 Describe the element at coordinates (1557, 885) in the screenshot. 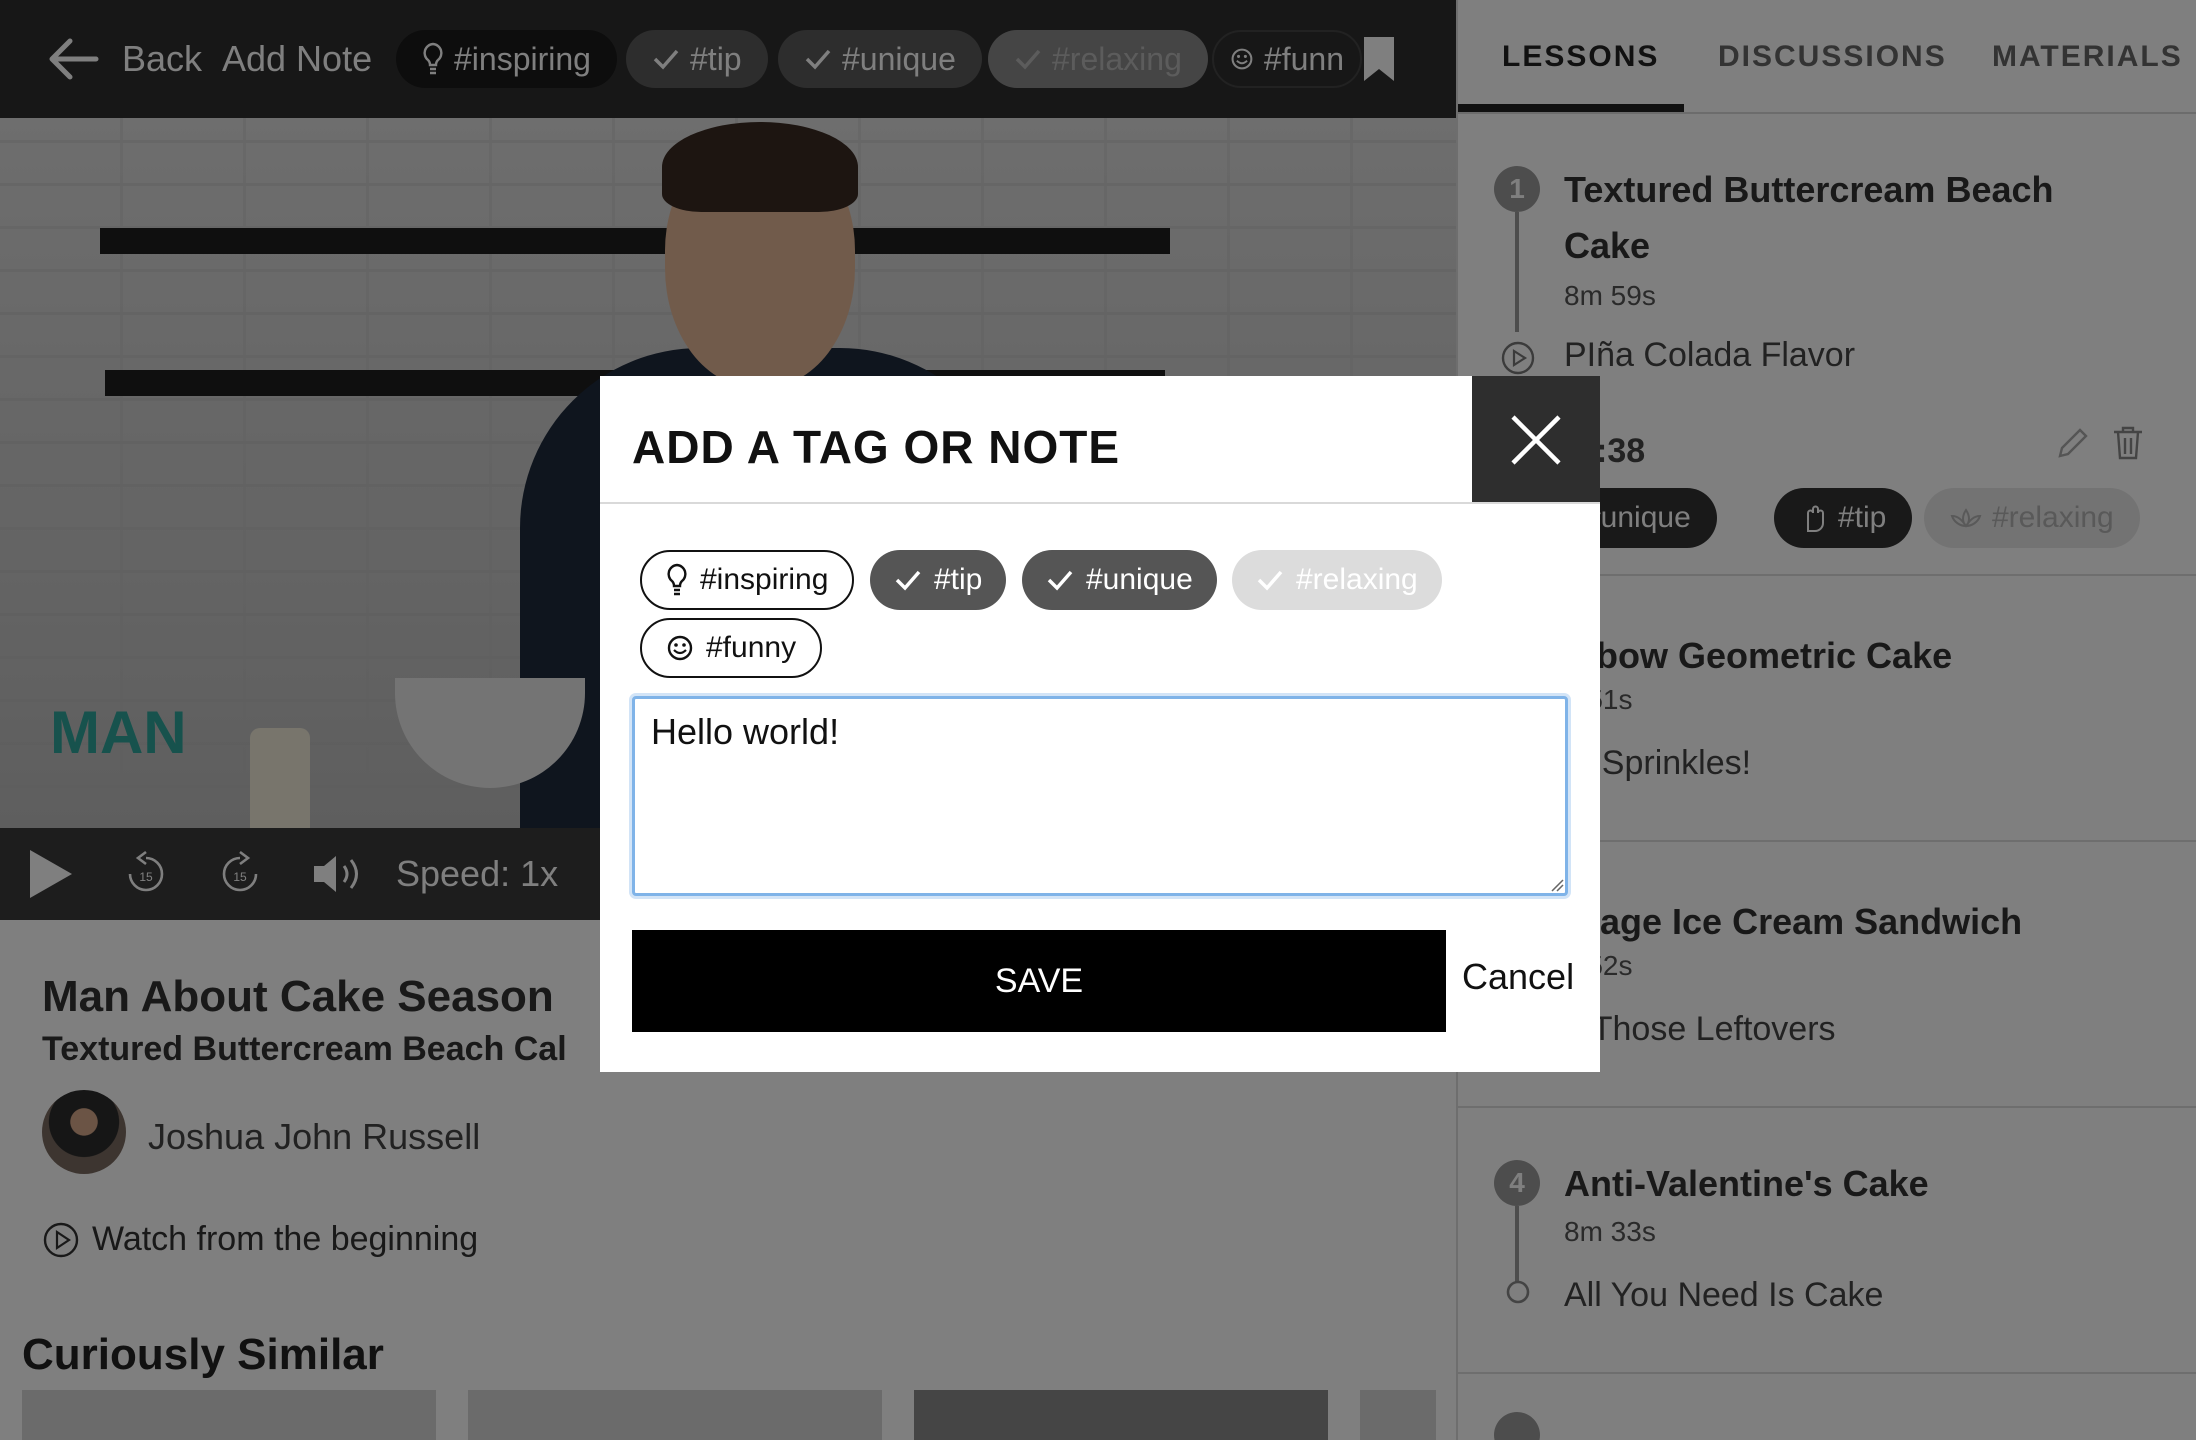

I see `resize-handle-icon` at that location.